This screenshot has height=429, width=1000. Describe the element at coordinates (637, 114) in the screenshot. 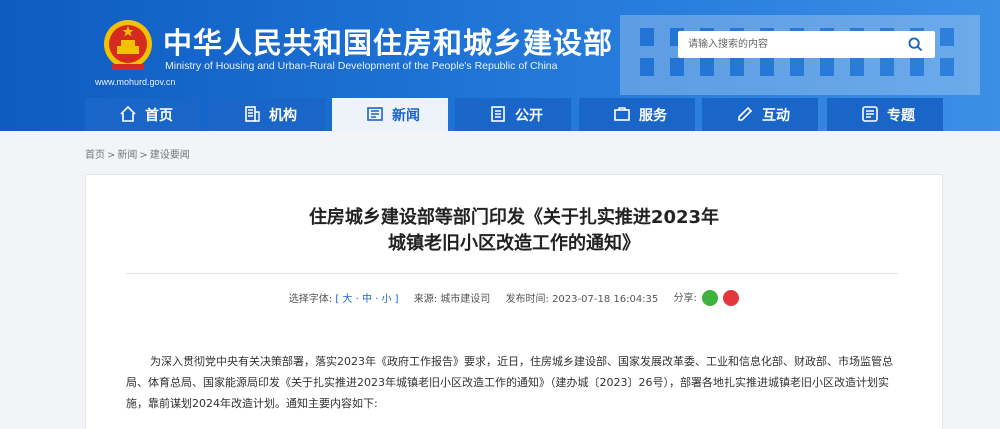

I see `nav-item-services: 服务` at that location.